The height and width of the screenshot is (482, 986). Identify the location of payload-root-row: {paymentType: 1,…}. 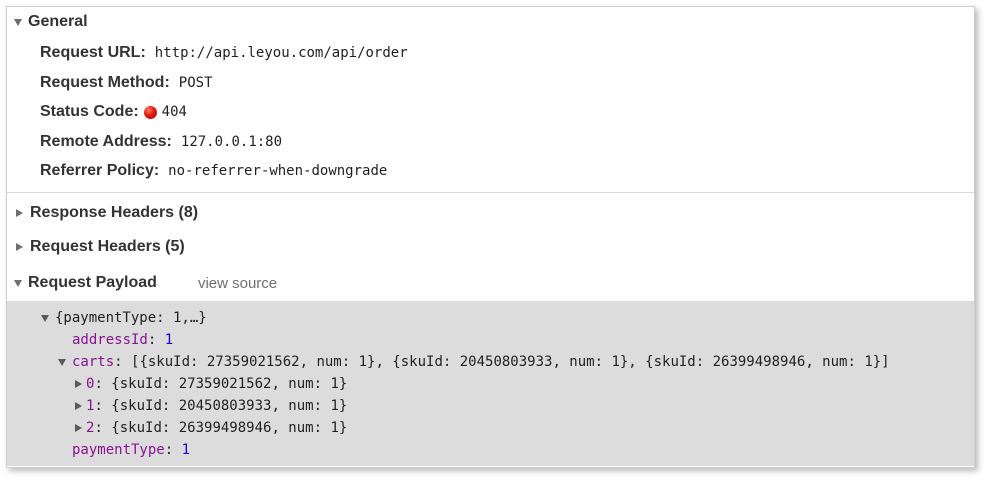
(124, 318).